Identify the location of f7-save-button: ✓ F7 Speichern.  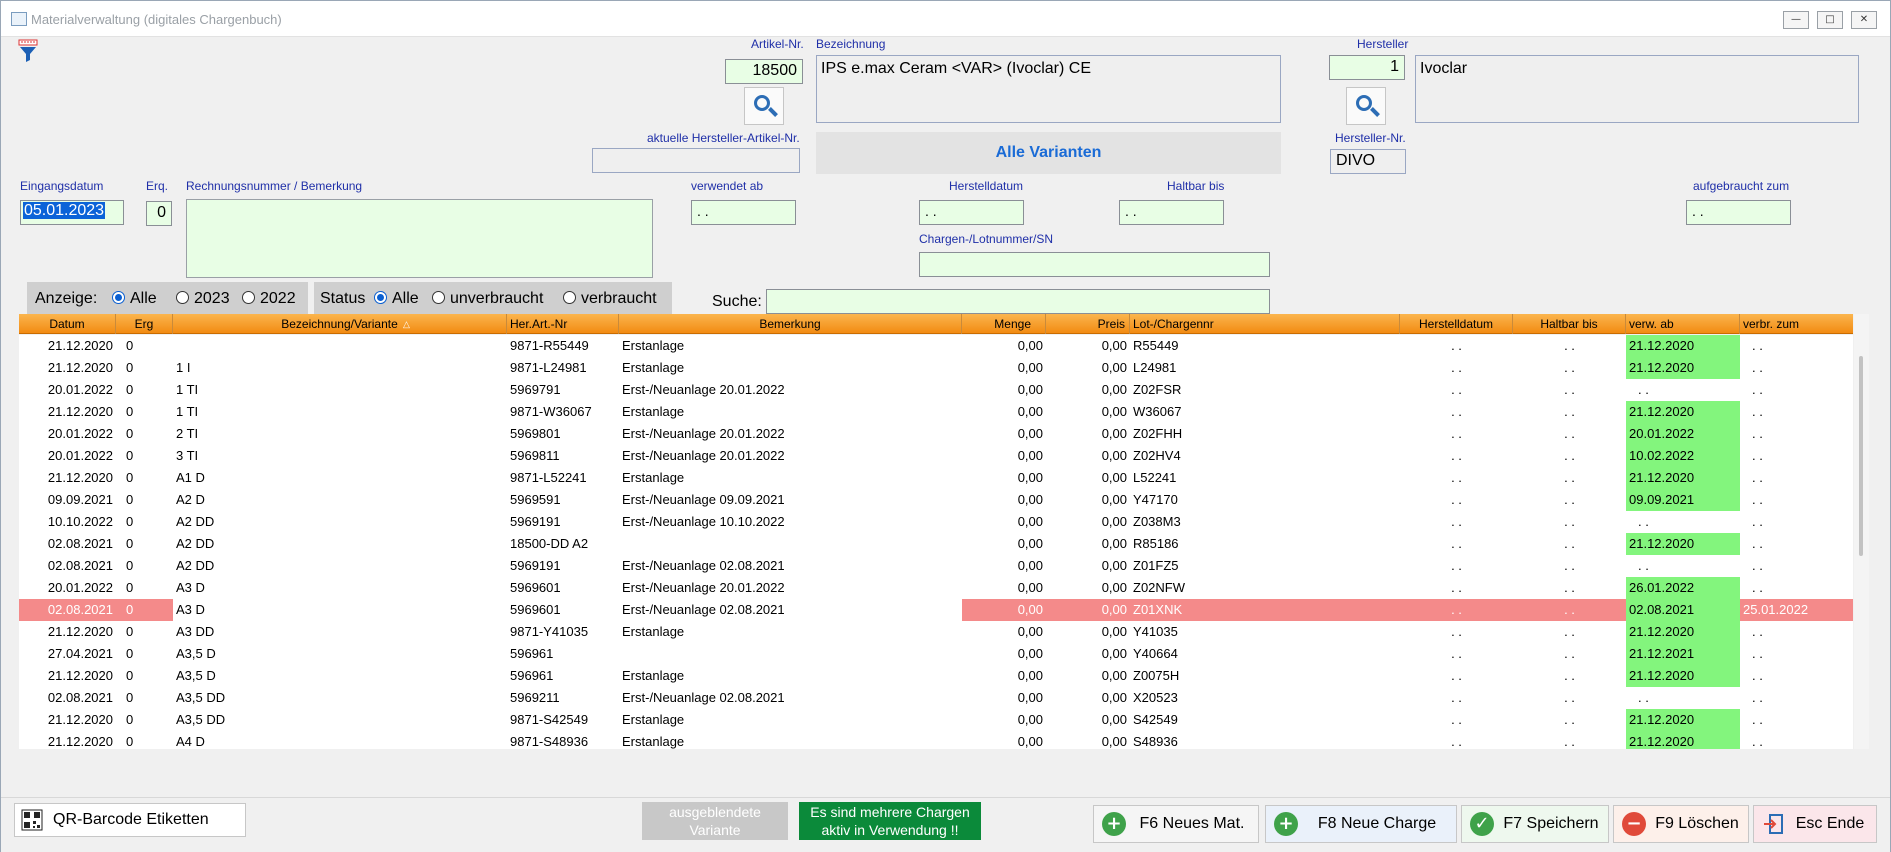
(1535, 824).